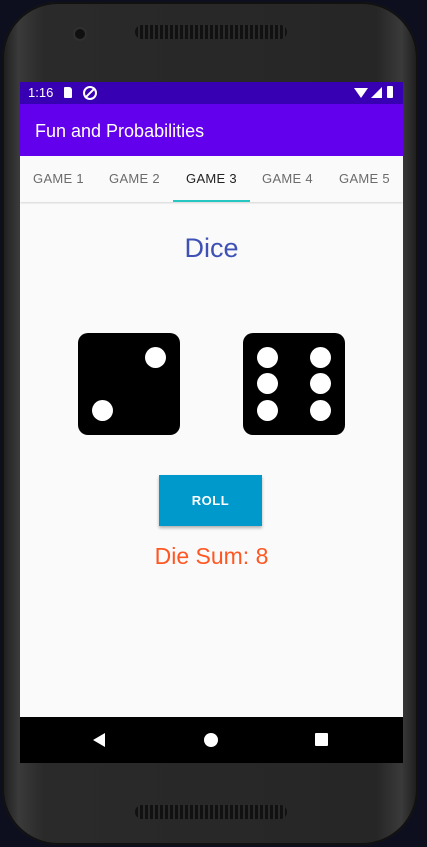 This screenshot has height=847, width=427. I want to click on navigation-bar, so click(211, 740).